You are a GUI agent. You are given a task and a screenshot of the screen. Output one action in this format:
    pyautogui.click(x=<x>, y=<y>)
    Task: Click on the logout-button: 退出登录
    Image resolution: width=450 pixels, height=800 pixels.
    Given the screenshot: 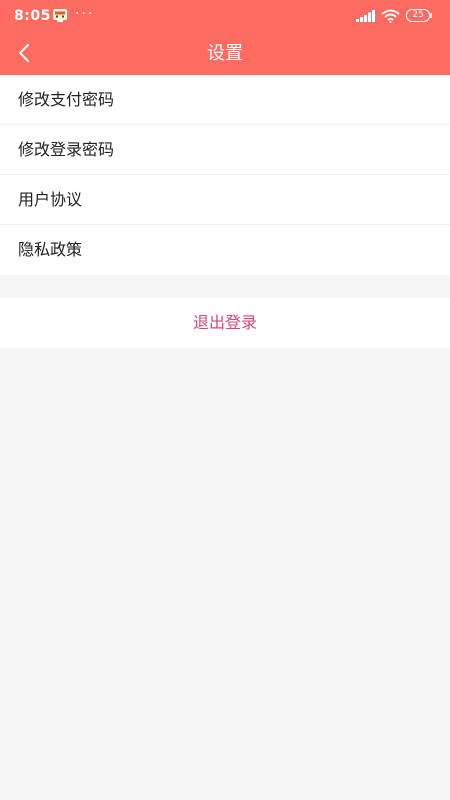 What is the action you would take?
    pyautogui.click(x=225, y=323)
    